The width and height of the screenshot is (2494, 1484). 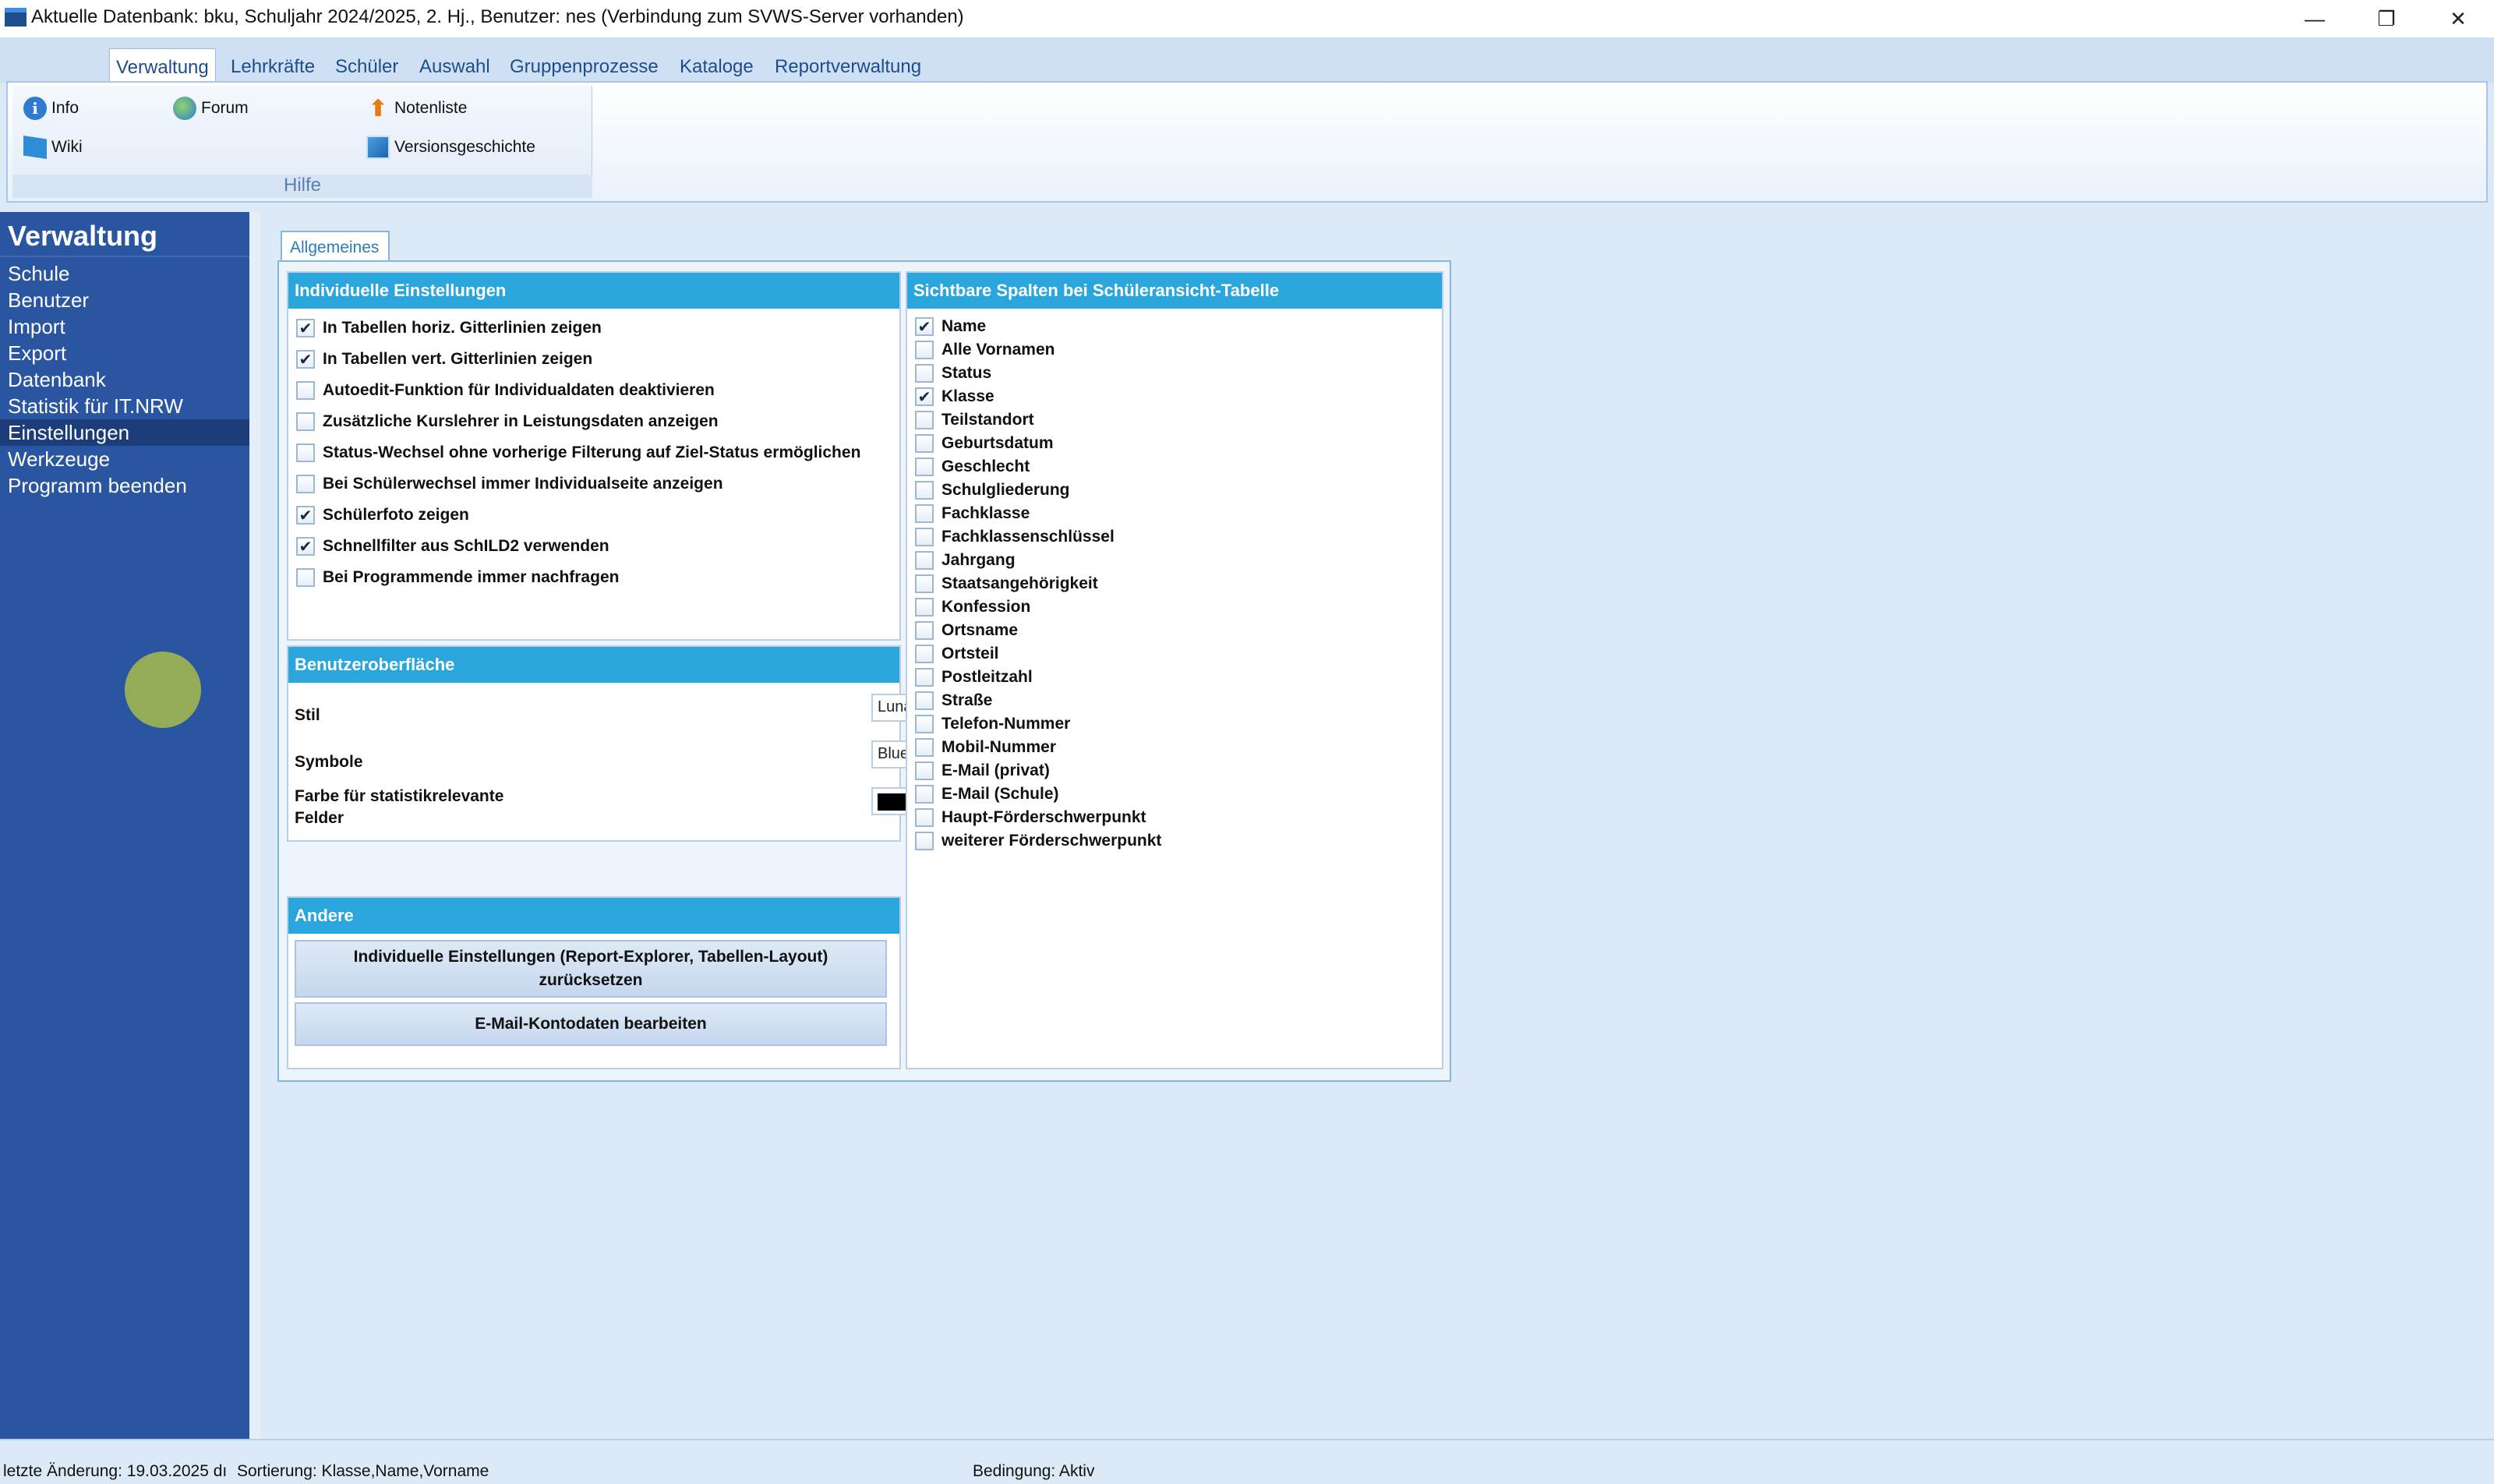 I want to click on notenliste-button: ⬆ Notenliste, so click(x=416, y=109).